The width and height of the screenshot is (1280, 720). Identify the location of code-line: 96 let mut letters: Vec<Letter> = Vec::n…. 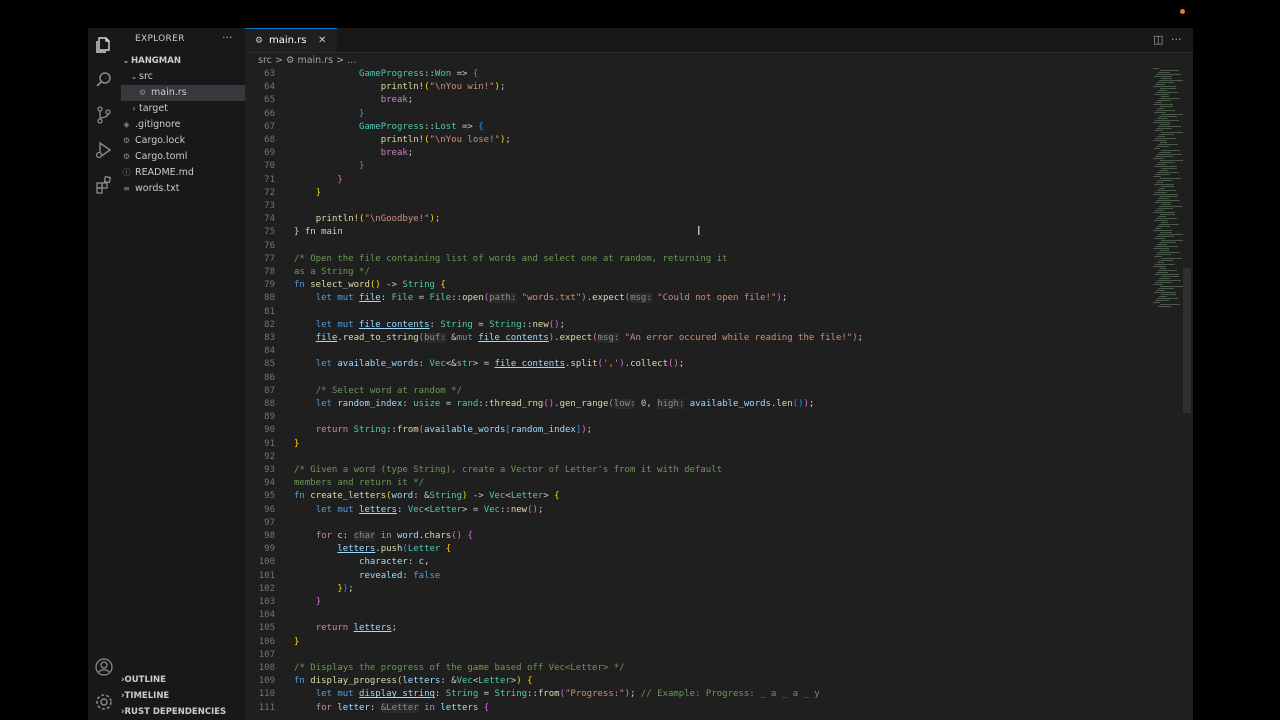
(715, 510).